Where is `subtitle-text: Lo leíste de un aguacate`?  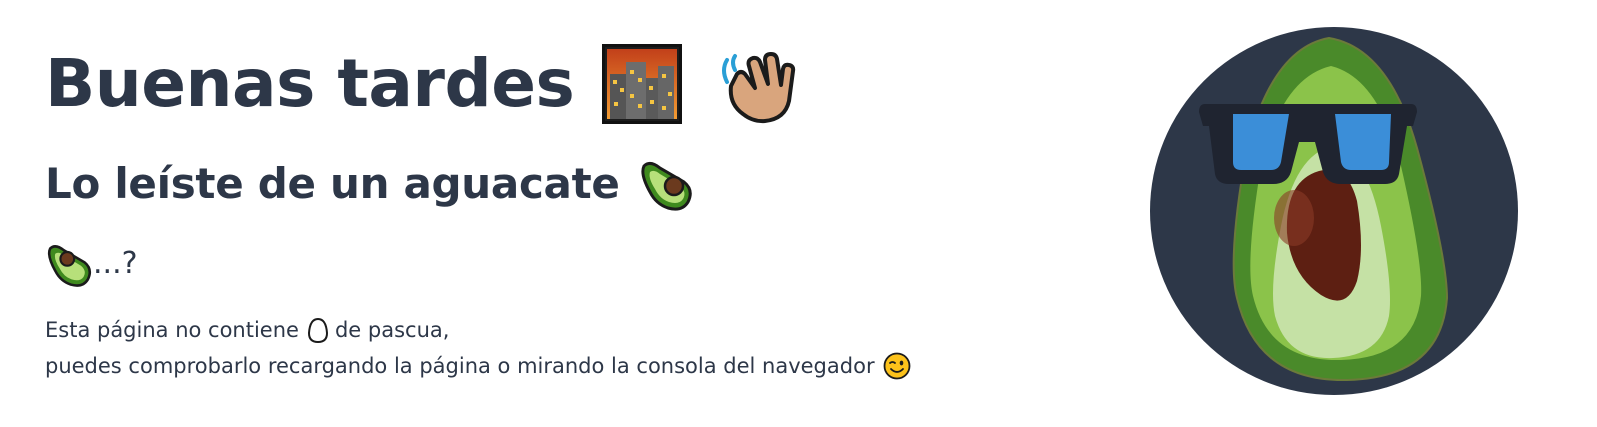
subtitle-text: Lo leíste de un aguacate is located at coordinates (332, 183).